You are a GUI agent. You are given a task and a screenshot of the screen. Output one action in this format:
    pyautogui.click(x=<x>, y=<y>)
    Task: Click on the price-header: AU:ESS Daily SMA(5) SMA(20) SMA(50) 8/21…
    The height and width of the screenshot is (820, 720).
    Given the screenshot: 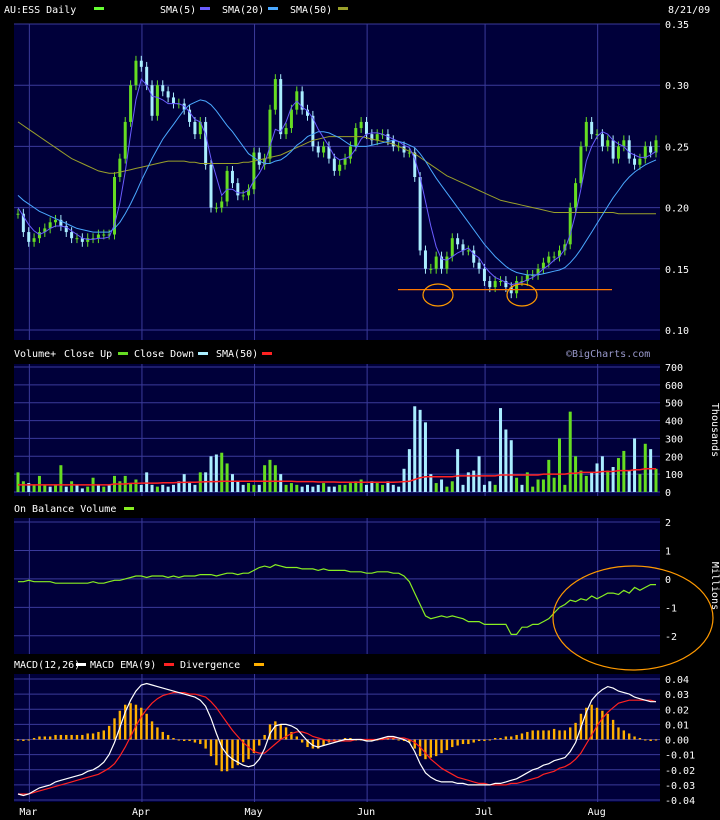 What is the action you would take?
    pyautogui.click(x=357, y=10)
    